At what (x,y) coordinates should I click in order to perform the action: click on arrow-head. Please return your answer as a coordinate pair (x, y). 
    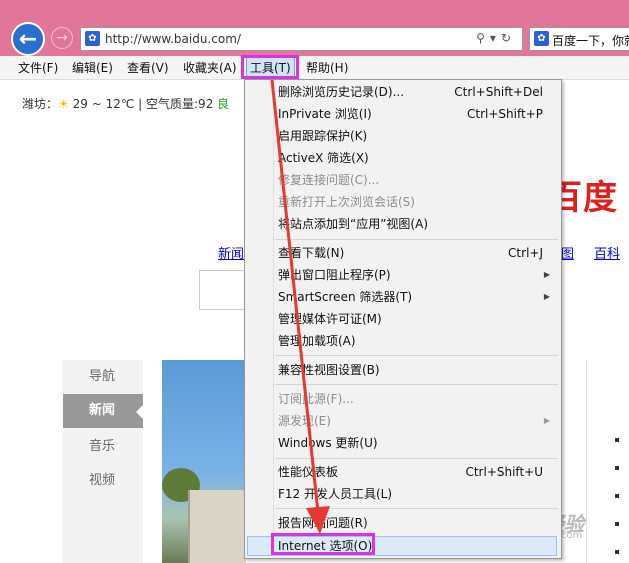
    Looking at the image, I should click on (318, 520).